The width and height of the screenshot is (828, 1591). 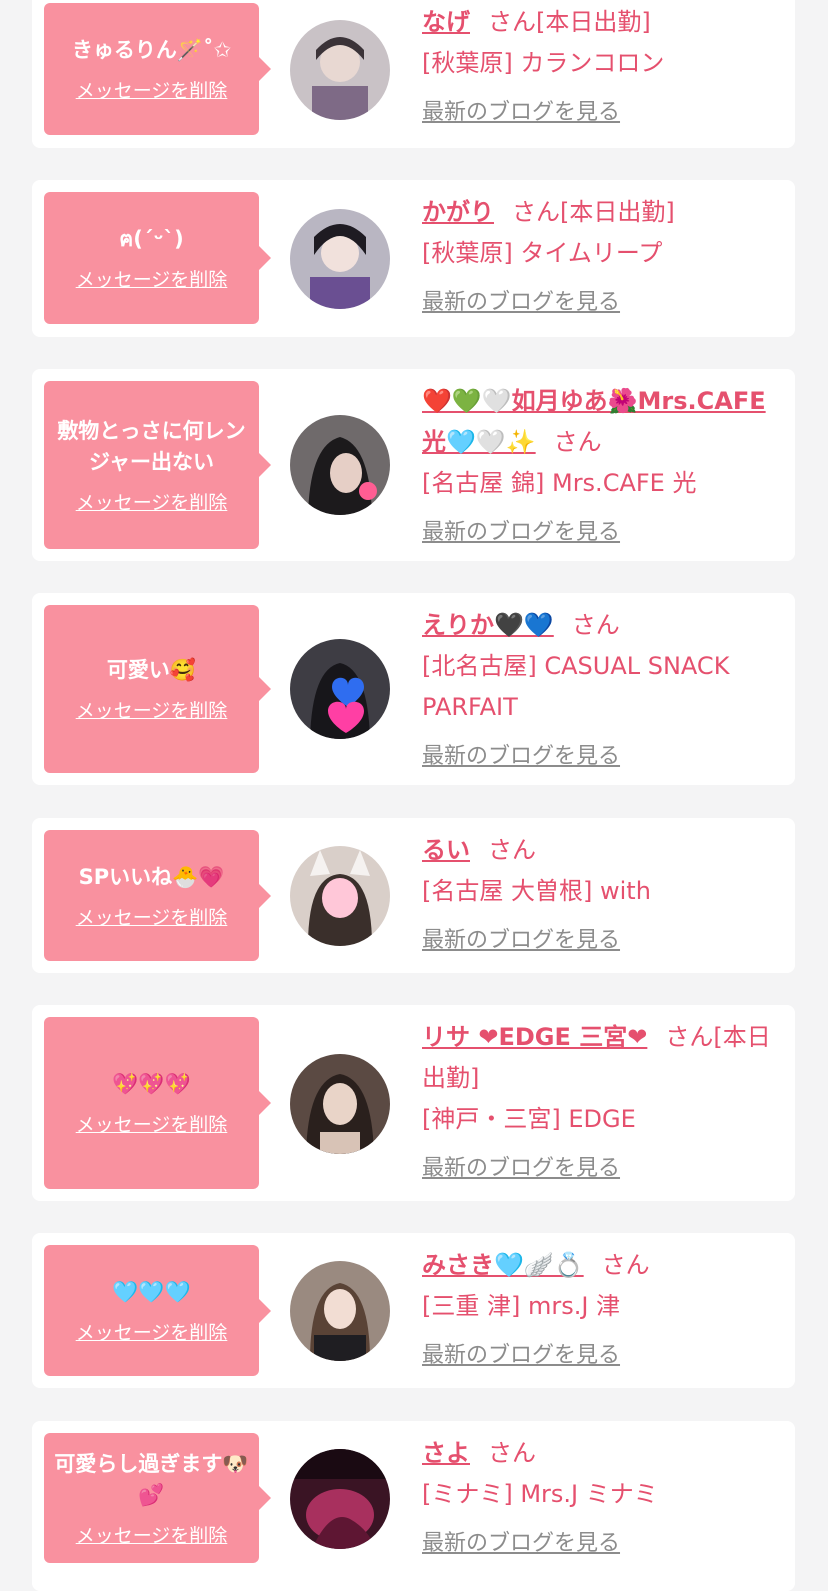 I want to click on cast-name-line: リサ ❤EDGE 三宮❤ さん[本日出勤], so click(x=599, y=1058).